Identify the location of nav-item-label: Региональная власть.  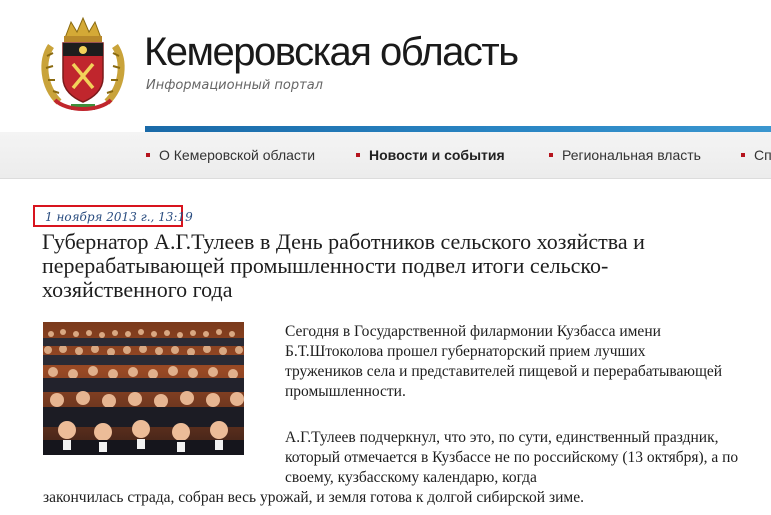
(631, 155).